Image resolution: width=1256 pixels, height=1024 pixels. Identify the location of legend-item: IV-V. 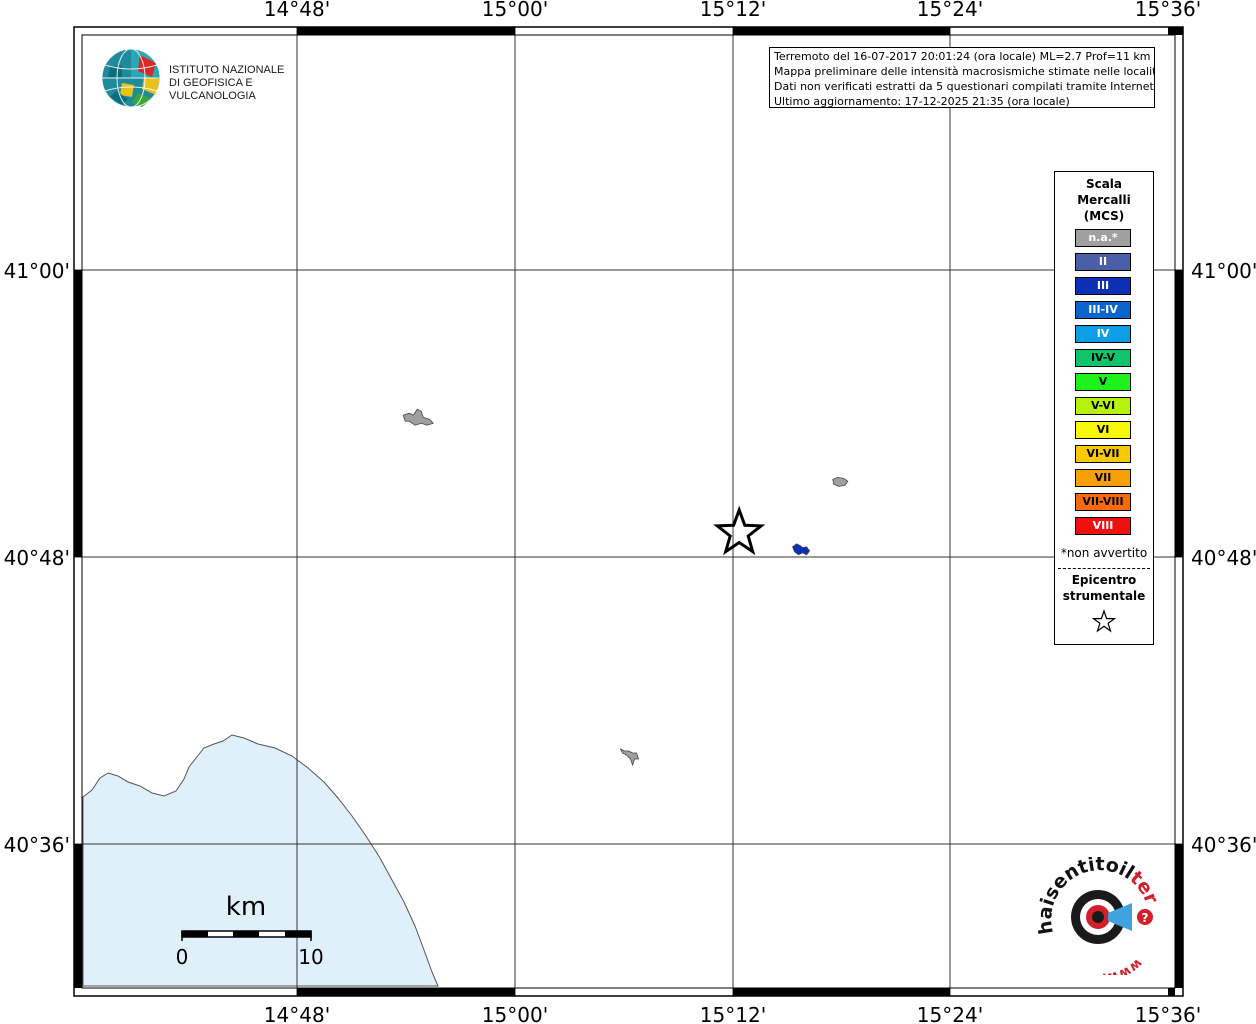
(1103, 358).